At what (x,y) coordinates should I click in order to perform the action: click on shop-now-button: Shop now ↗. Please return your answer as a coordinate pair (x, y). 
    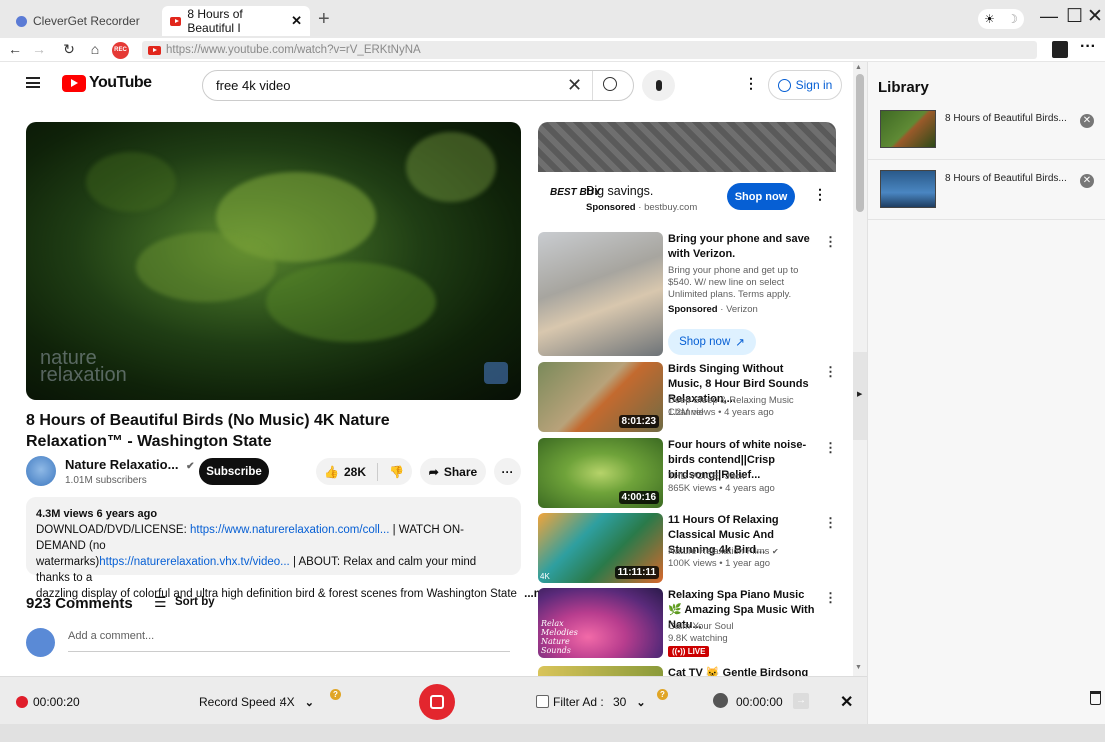
    Looking at the image, I should click on (712, 342).